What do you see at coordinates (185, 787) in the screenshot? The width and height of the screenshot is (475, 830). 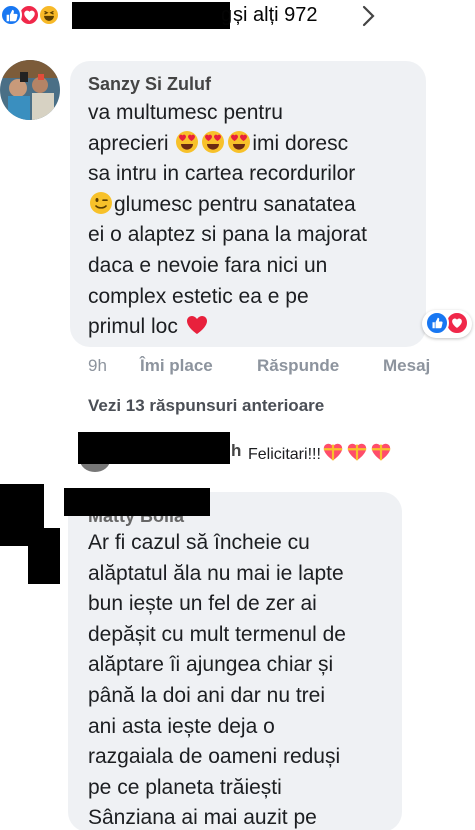 I see `comment-line: pe ce planeta trăiești` at bounding box center [185, 787].